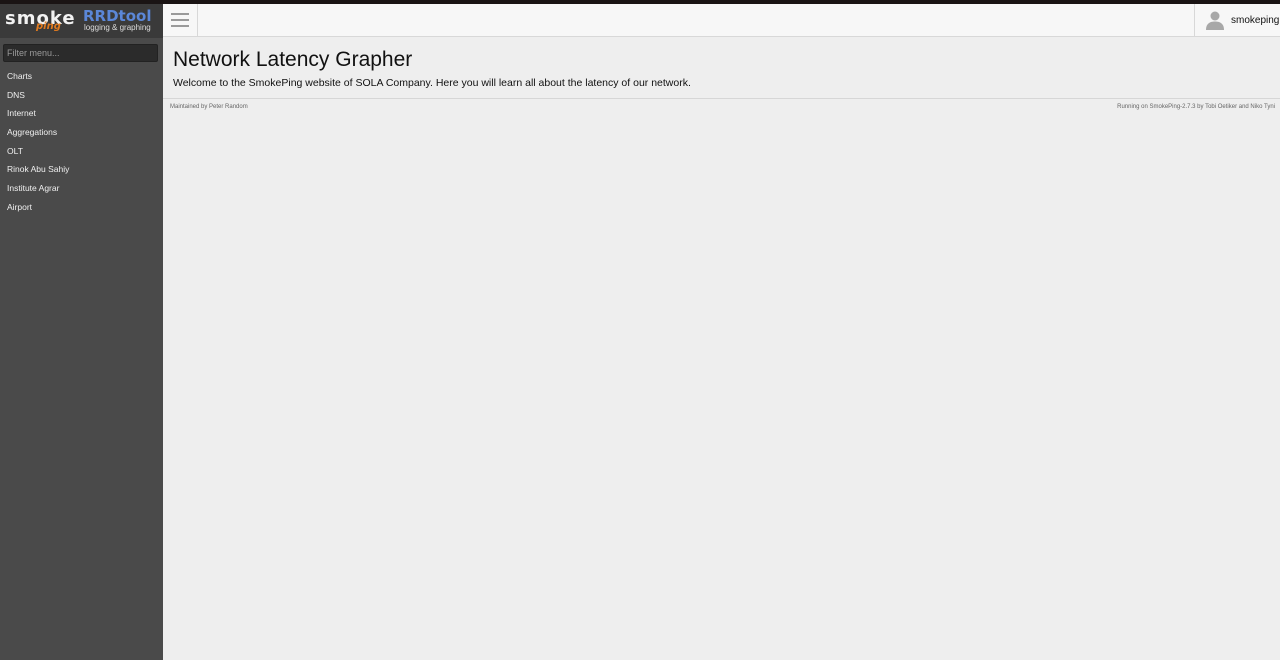 Image resolution: width=1280 pixels, height=660 pixels. Describe the element at coordinates (81, 76) in the screenshot. I see `sidebar-item-charts: Charts` at that location.